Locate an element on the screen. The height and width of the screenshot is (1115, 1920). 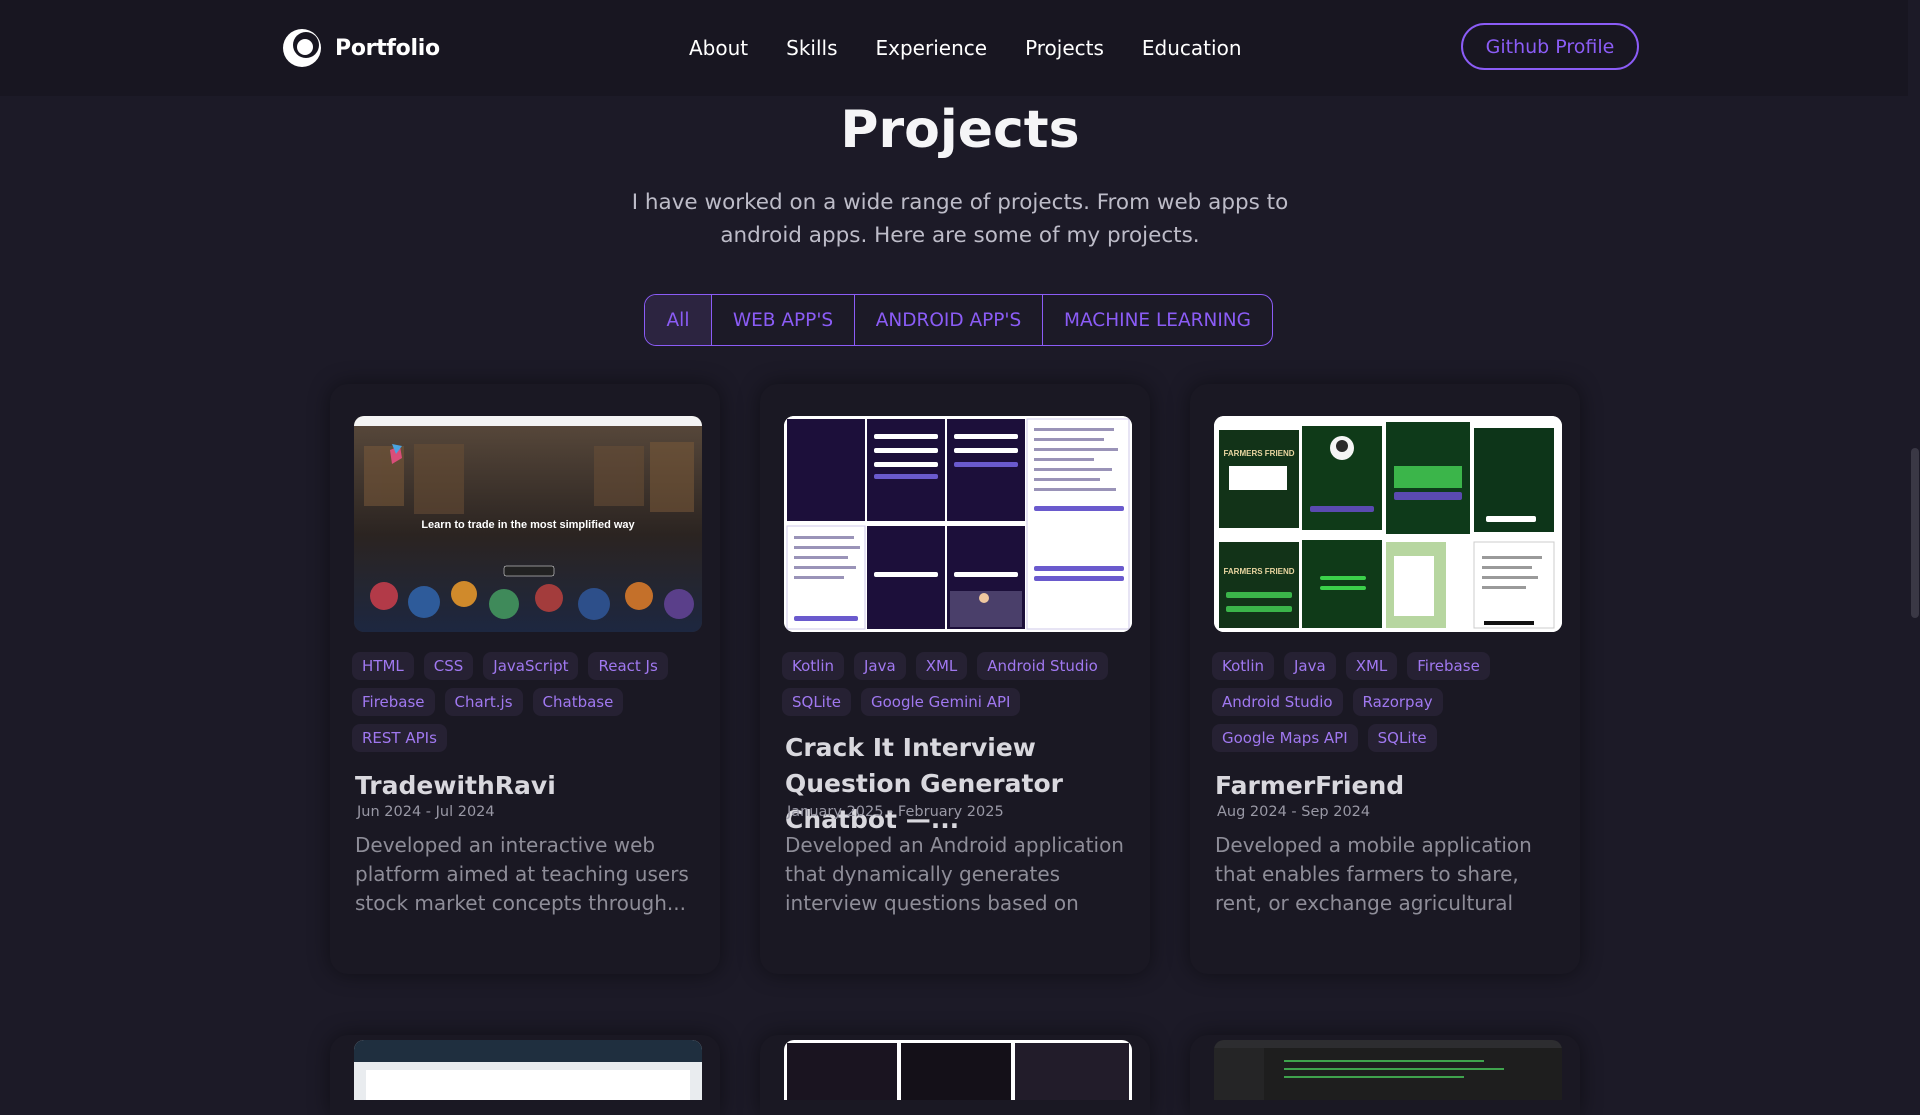
section-title: Projects is located at coordinates (960, 130).